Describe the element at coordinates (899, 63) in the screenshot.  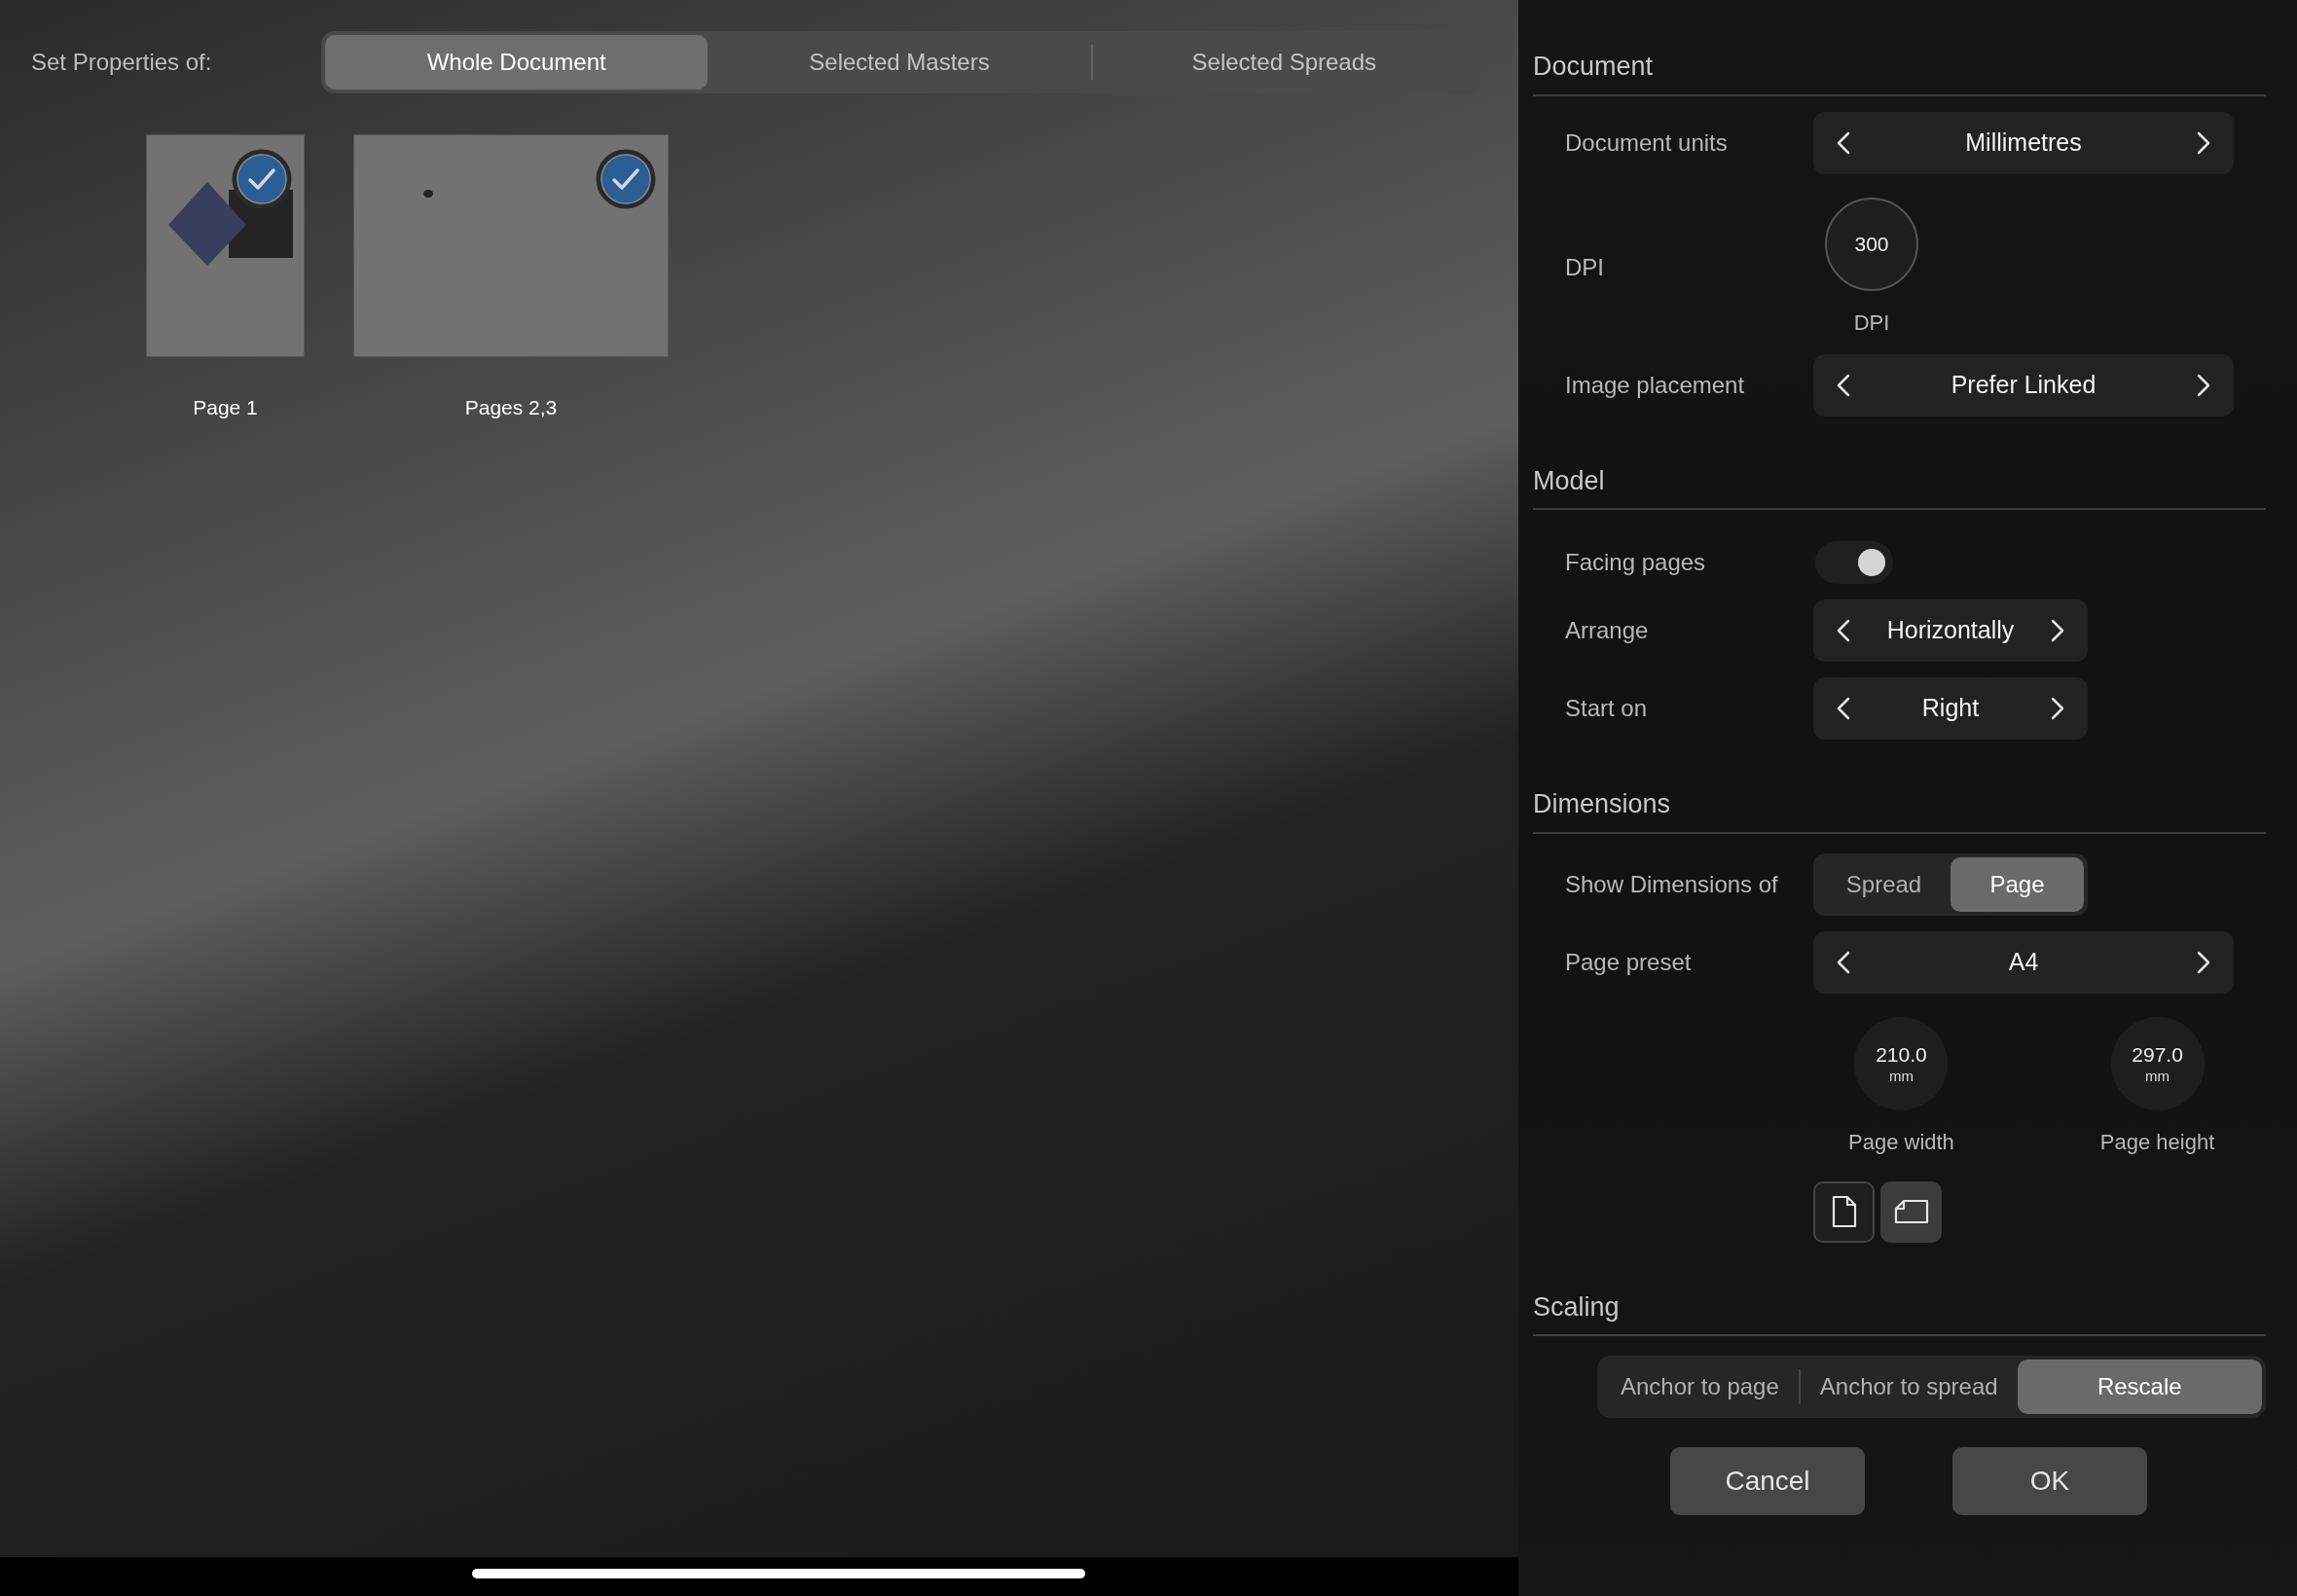
I see `segment-option: Selected Masters` at that location.